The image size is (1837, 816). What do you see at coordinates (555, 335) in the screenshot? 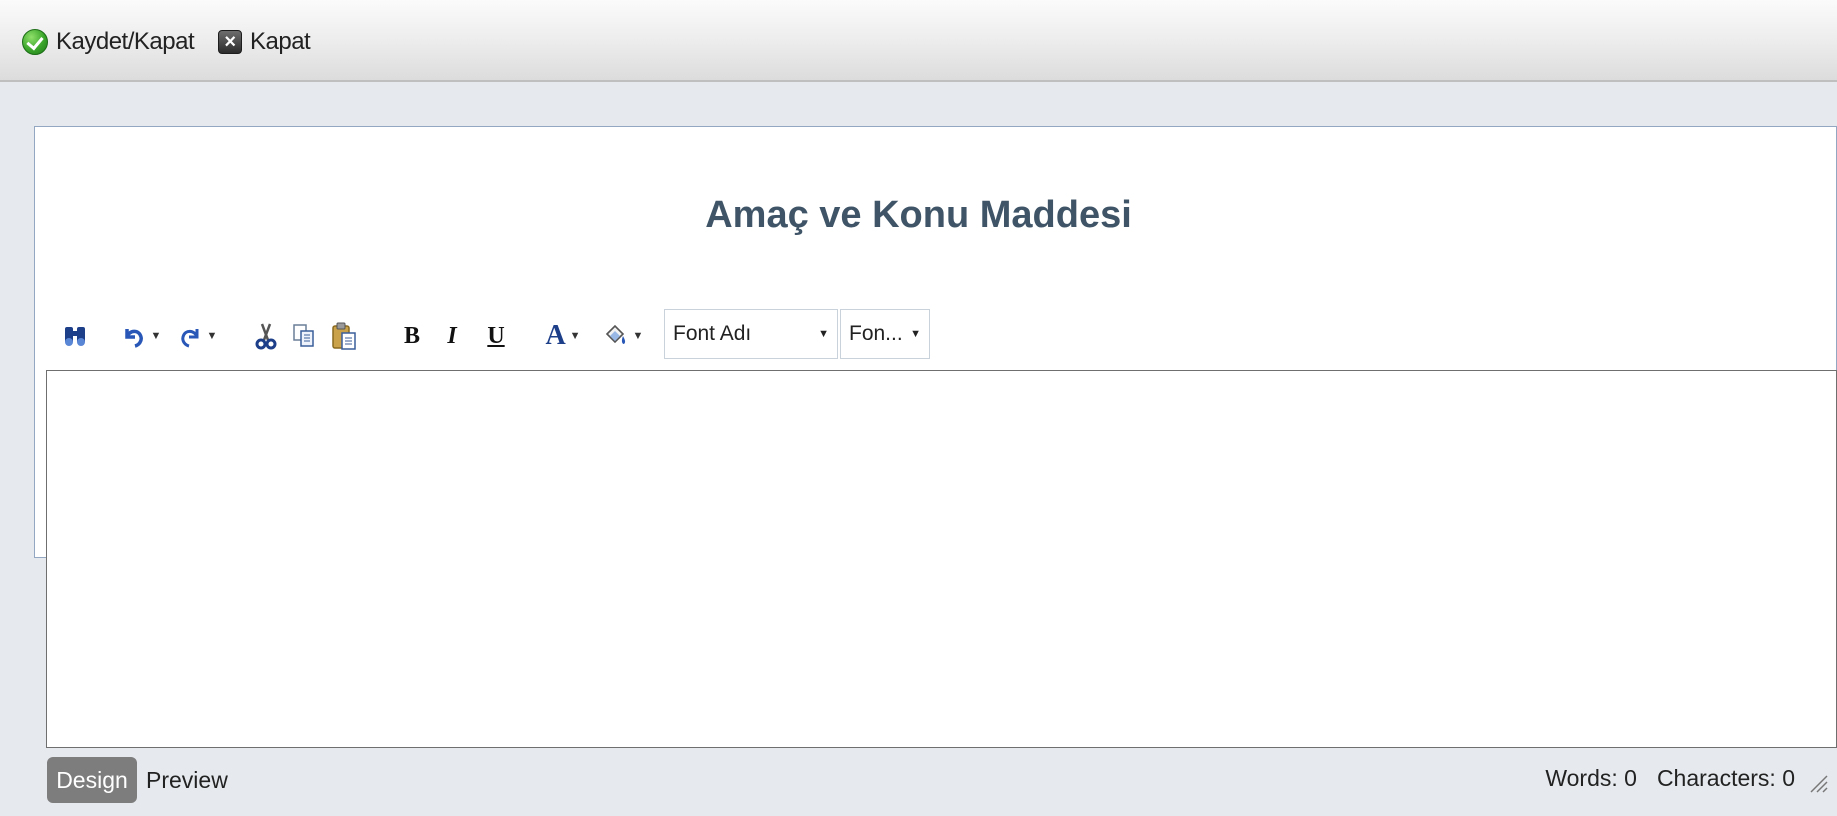
I see `font-color-icon: A` at bounding box center [555, 335].